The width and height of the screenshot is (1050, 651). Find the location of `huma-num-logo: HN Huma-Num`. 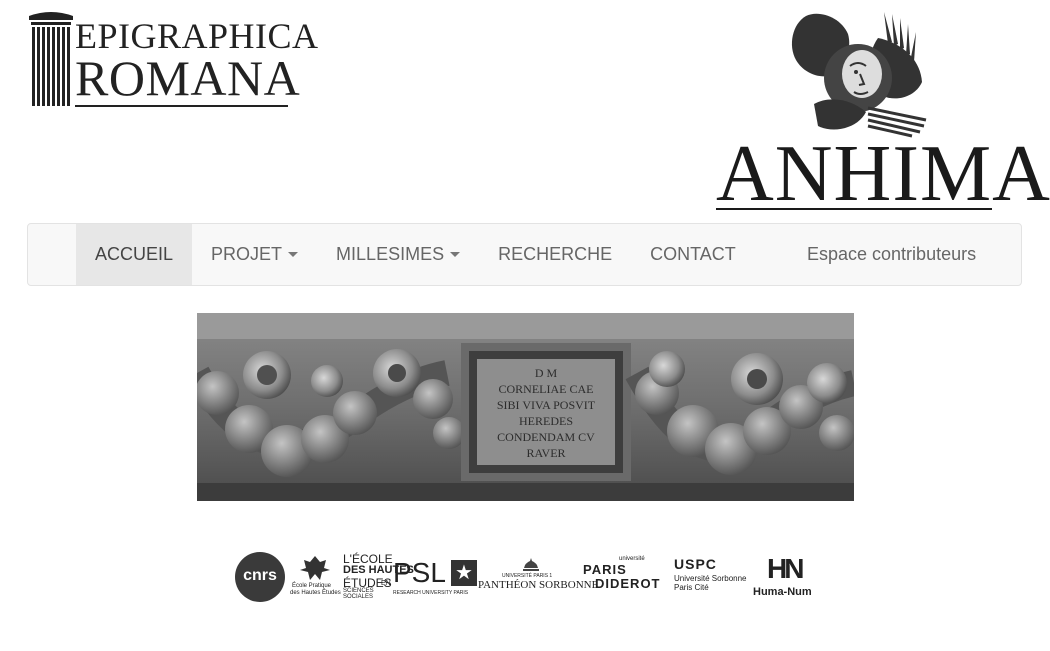

huma-num-logo: HN Huma-Num is located at coordinates (785, 577).